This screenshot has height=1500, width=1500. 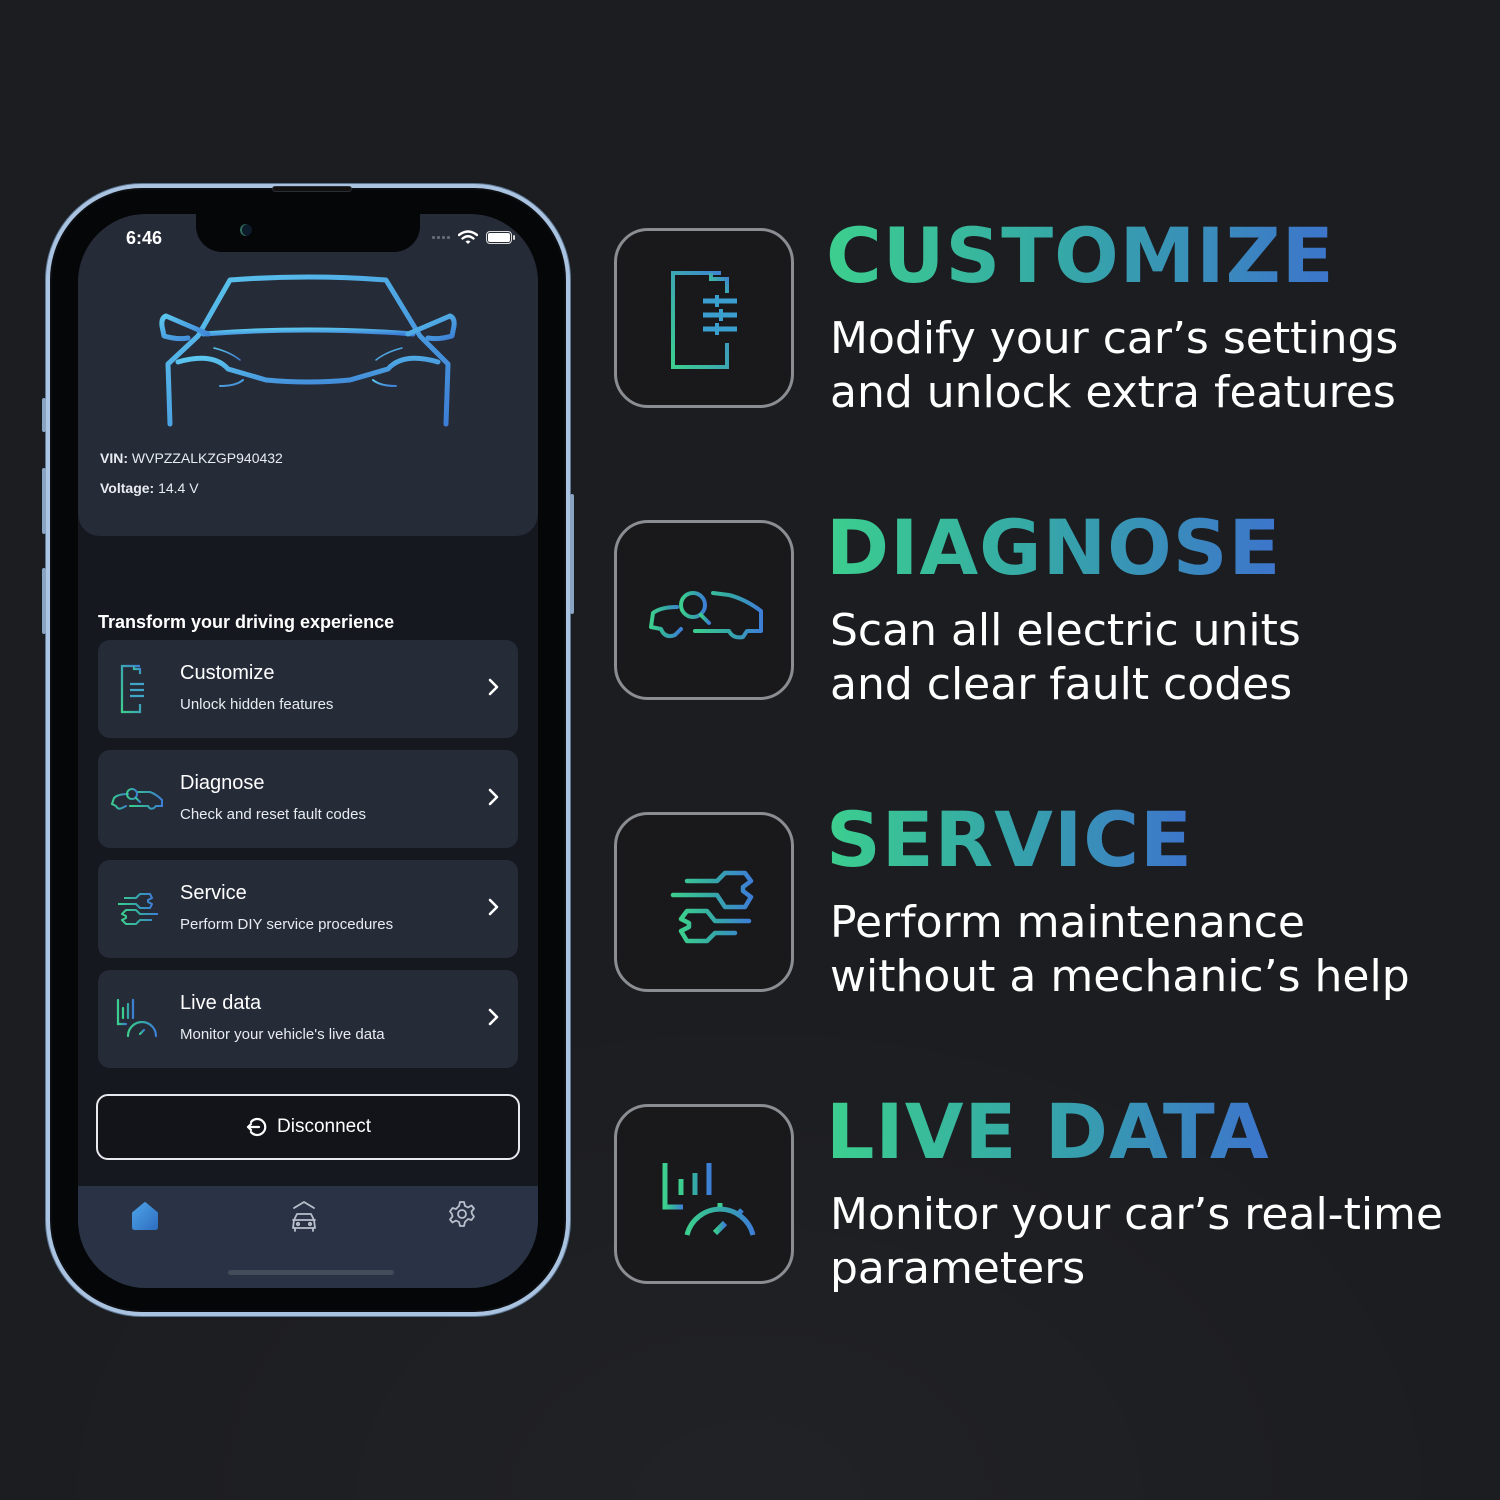 What do you see at coordinates (308, 799) in the screenshot?
I see `menu-item-diagnose: Diagnose Check and reset fault codes` at bounding box center [308, 799].